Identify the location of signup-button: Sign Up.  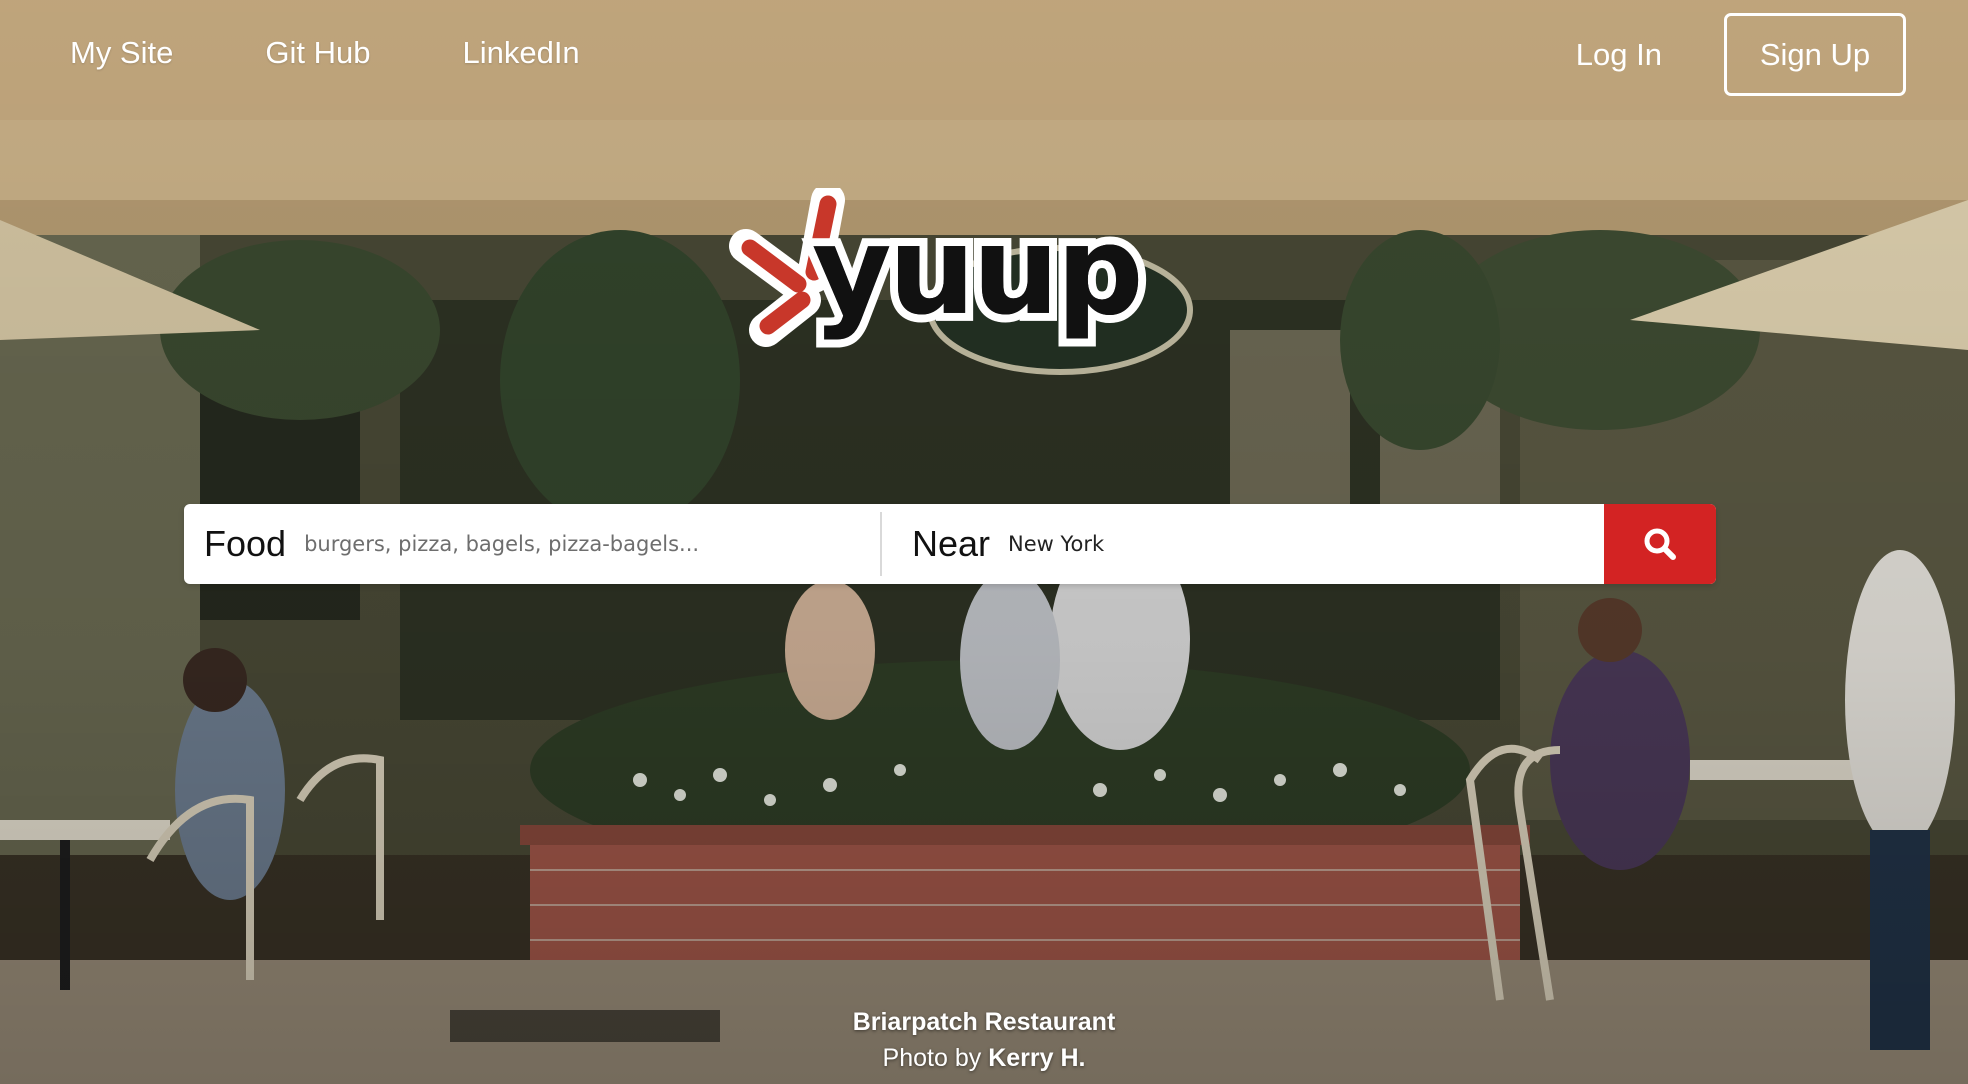
(1815, 54).